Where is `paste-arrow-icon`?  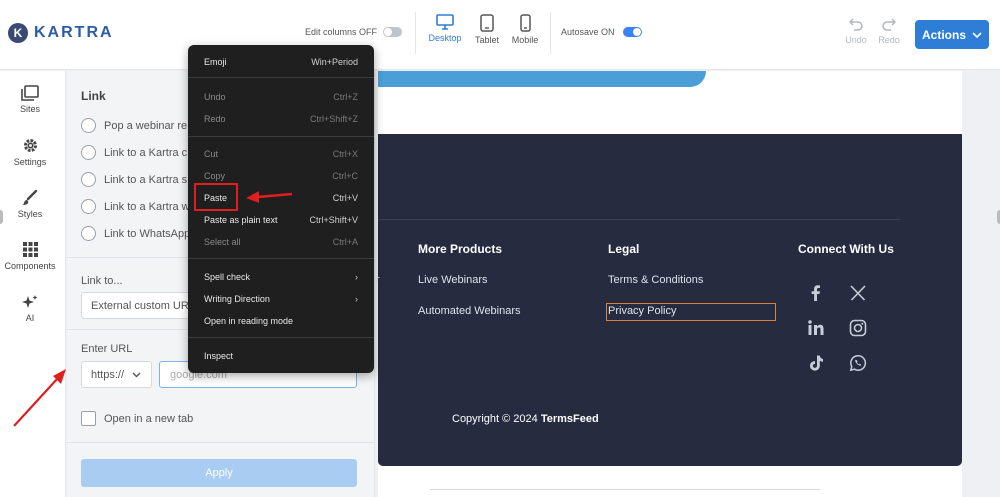
paste-arrow-icon is located at coordinates (269, 197).